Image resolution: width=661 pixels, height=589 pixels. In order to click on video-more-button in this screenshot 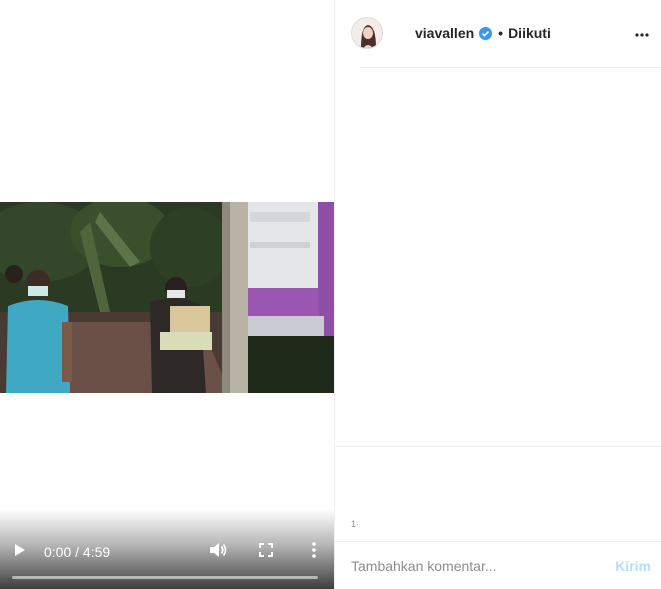, I will do `click(314, 552)`.